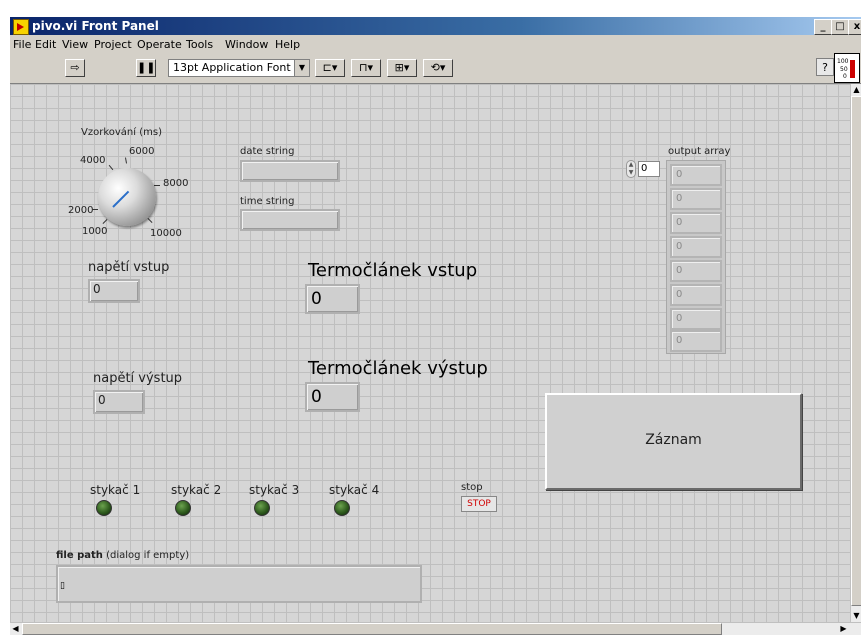  Describe the element at coordinates (232, 67) in the screenshot. I see `font-select-value: 13pt Application Font` at that location.